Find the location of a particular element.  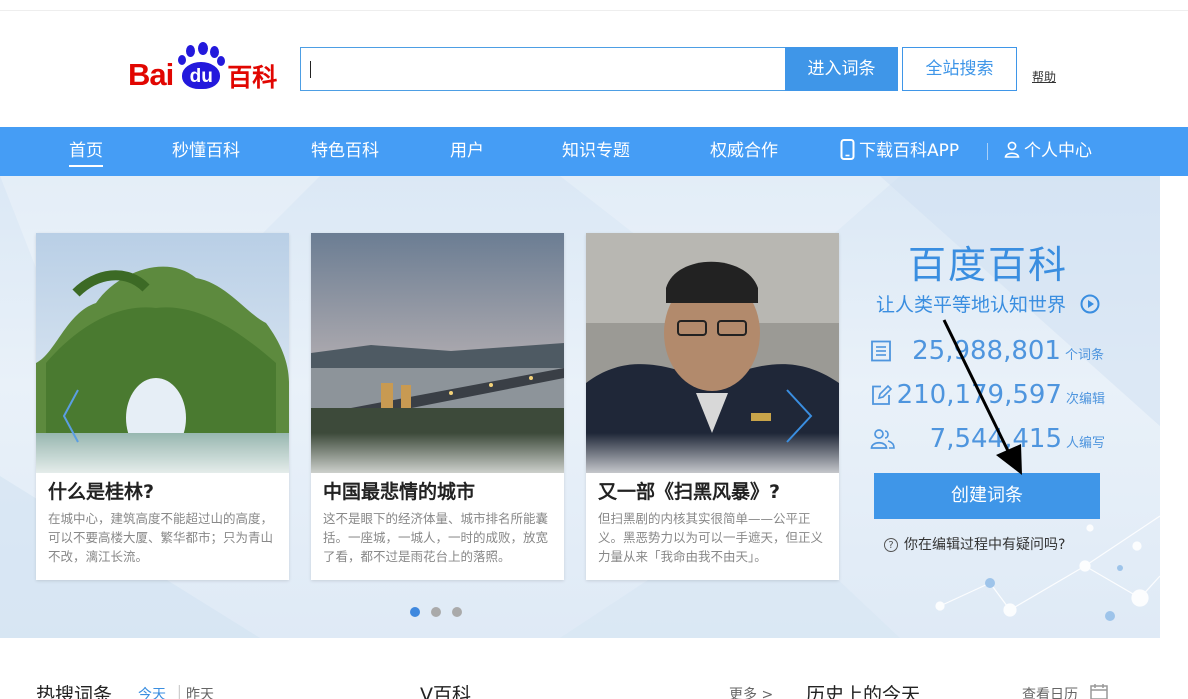

nav-item-label: 权威合作 is located at coordinates (744, 151).